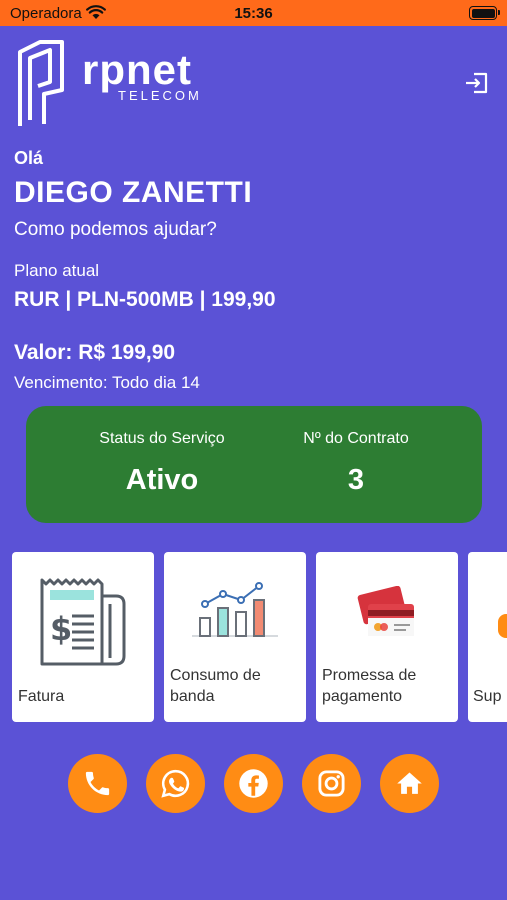 This screenshot has width=507, height=900. I want to click on whatsapp-button, so click(175, 783).